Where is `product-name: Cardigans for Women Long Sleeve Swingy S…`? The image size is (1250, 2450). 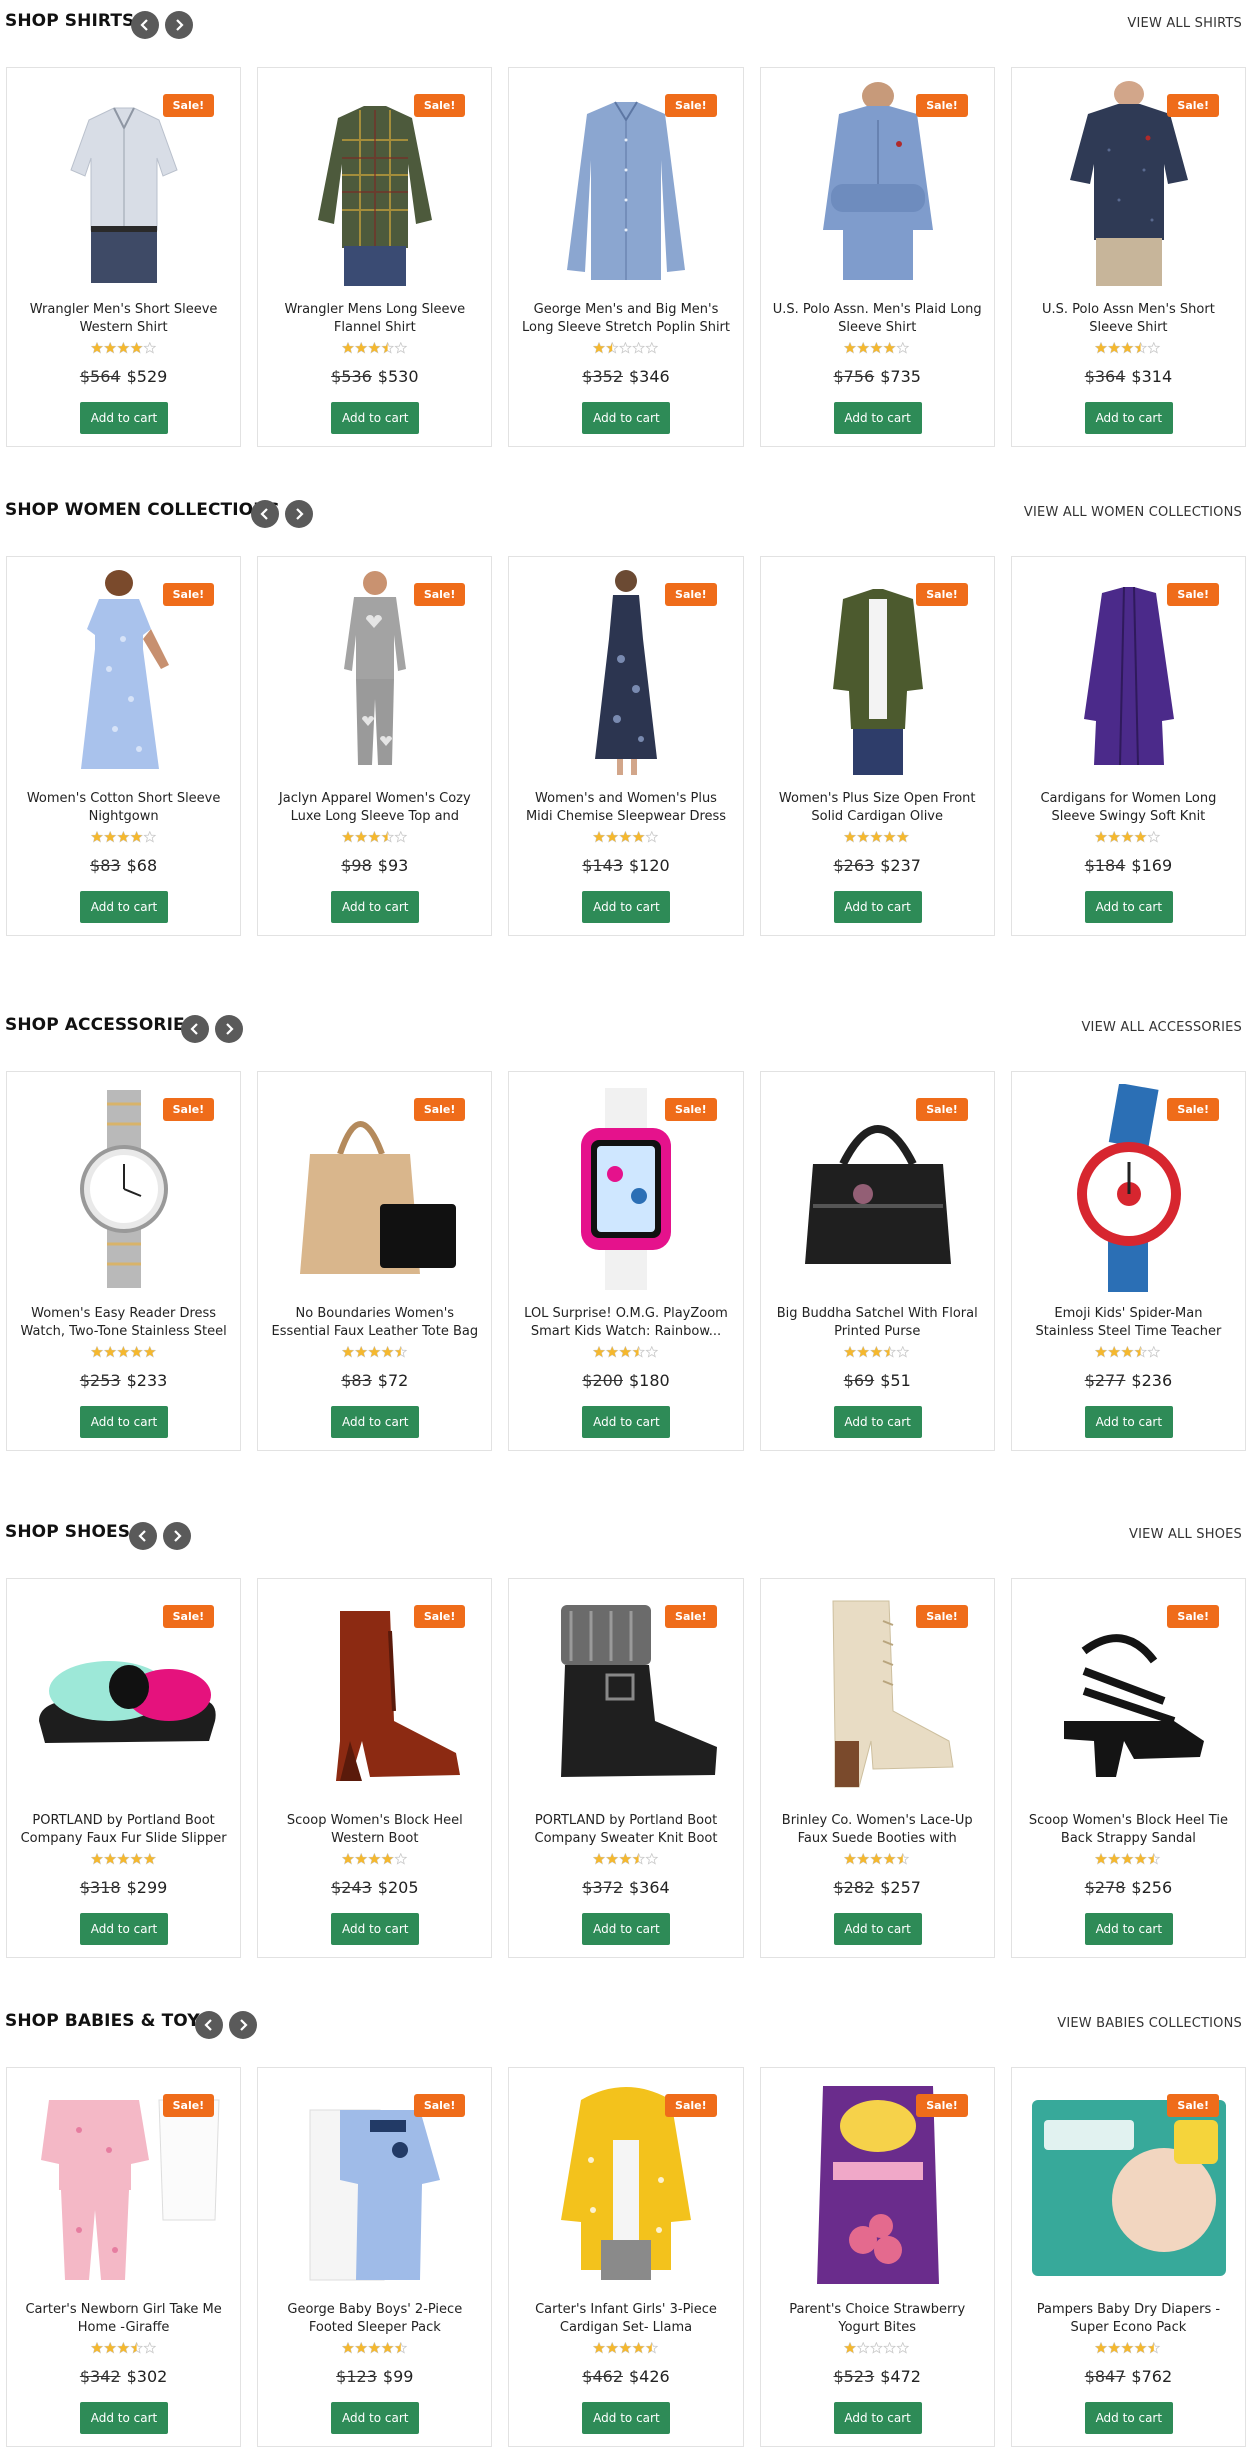 product-name: Cardigans for Women Long Sleeve Swingy S… is located at coordinates (1128, 809).